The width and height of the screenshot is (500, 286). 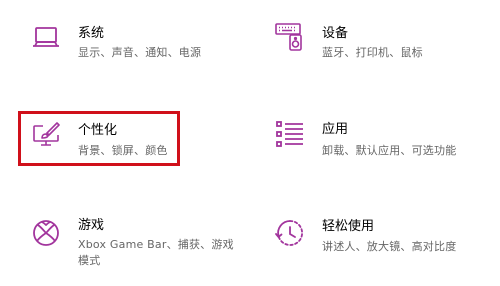 I want to click on tile-title: 游戏, so click(x=91, y=225).